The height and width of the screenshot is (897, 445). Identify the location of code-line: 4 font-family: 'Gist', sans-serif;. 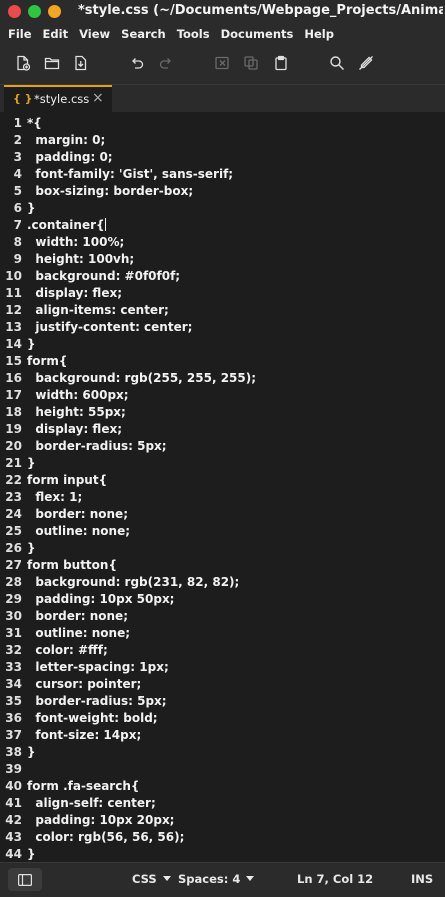
(222, 175).